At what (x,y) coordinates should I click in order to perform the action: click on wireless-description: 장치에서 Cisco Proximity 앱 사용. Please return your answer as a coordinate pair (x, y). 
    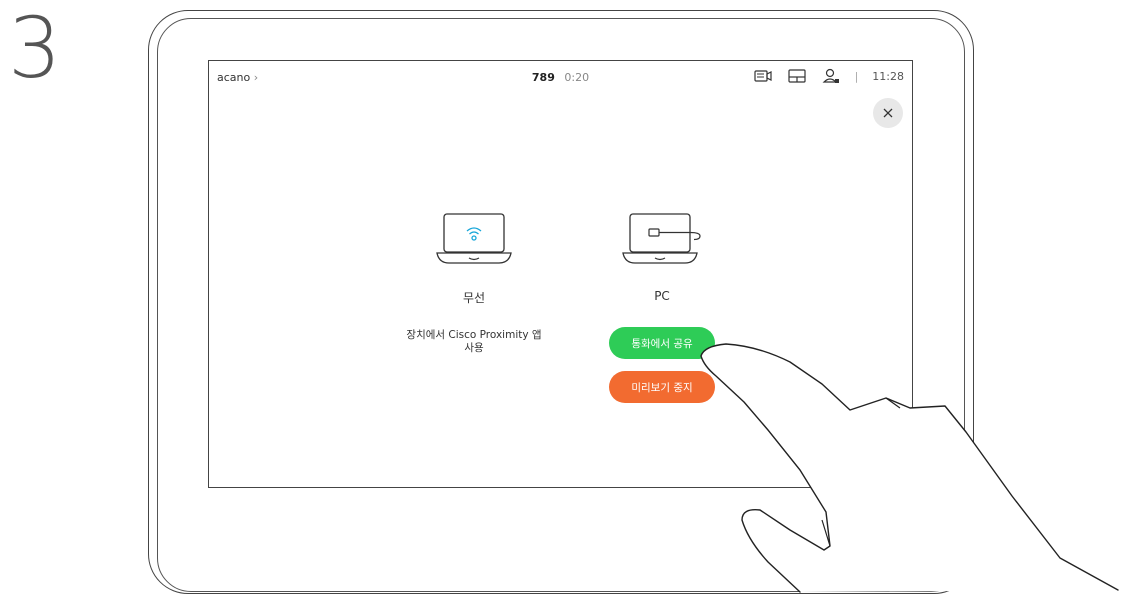
    Looking at the image, I should click on (474, 342).